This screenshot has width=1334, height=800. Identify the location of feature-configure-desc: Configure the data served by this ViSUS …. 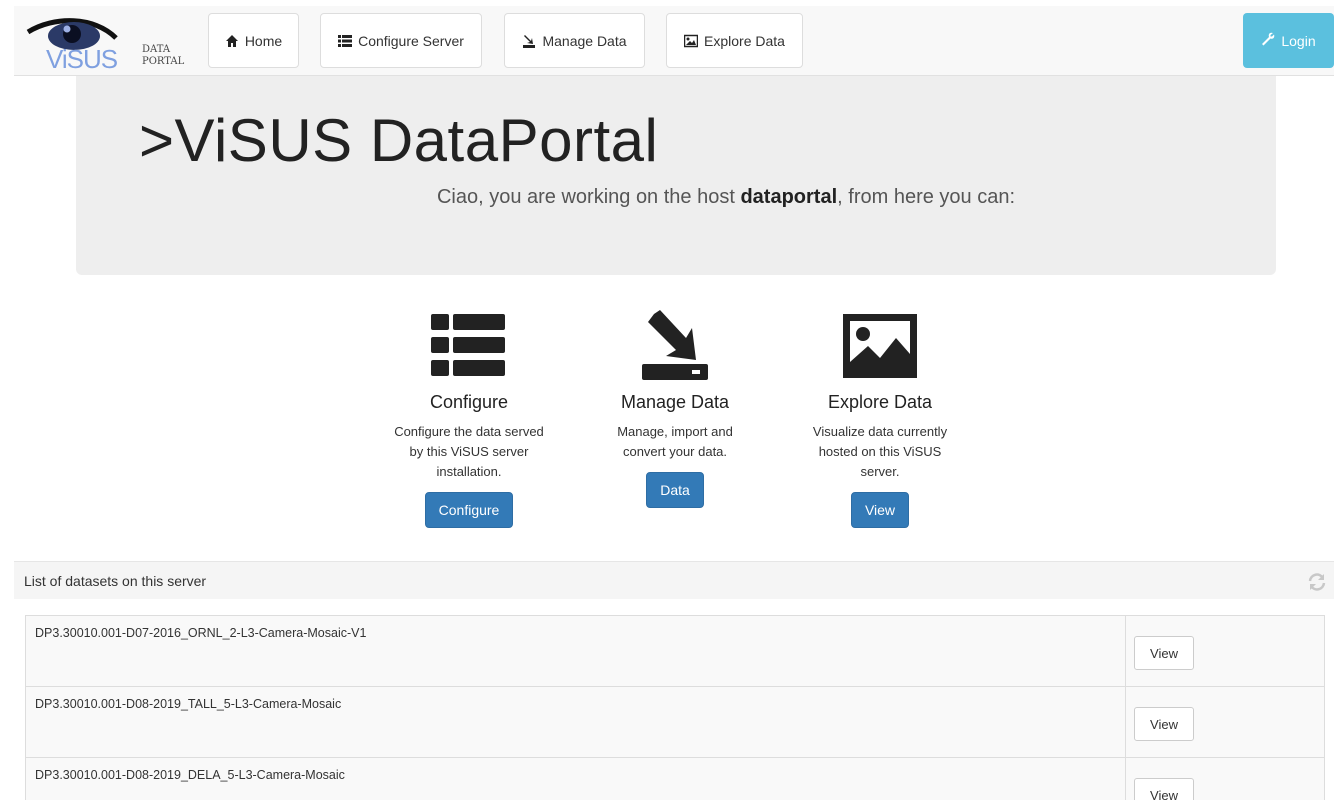
(469, 451).